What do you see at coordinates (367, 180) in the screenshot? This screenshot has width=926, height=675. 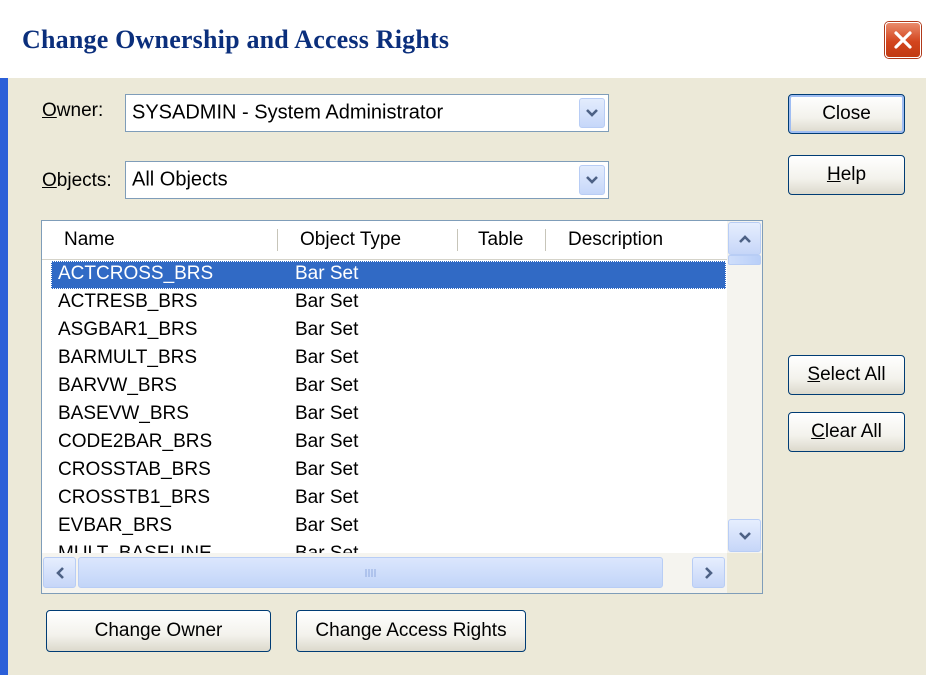 I see `objects-dropdown: All Objects` at bounding box center [367, 180].